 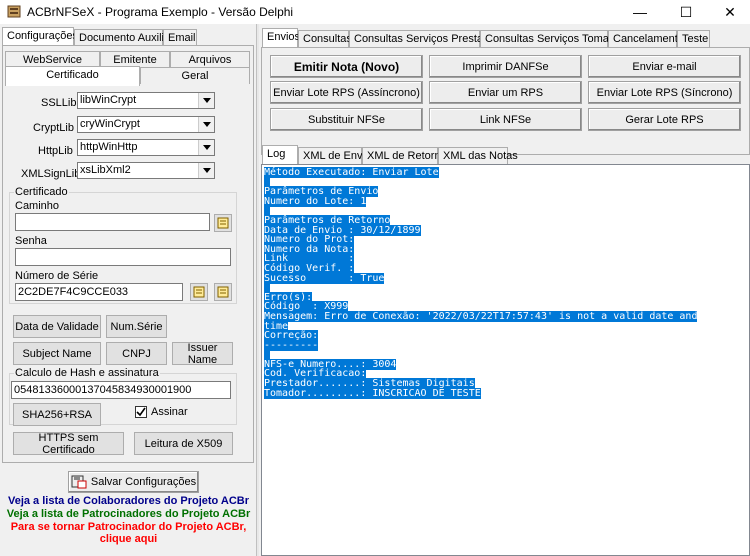 What do you see at coordinates (553, 38) in the screenshot?
I see `tab-consultas-servicos-tomados: Consultas Serviços Tomados` at bounding box center [553, 38].